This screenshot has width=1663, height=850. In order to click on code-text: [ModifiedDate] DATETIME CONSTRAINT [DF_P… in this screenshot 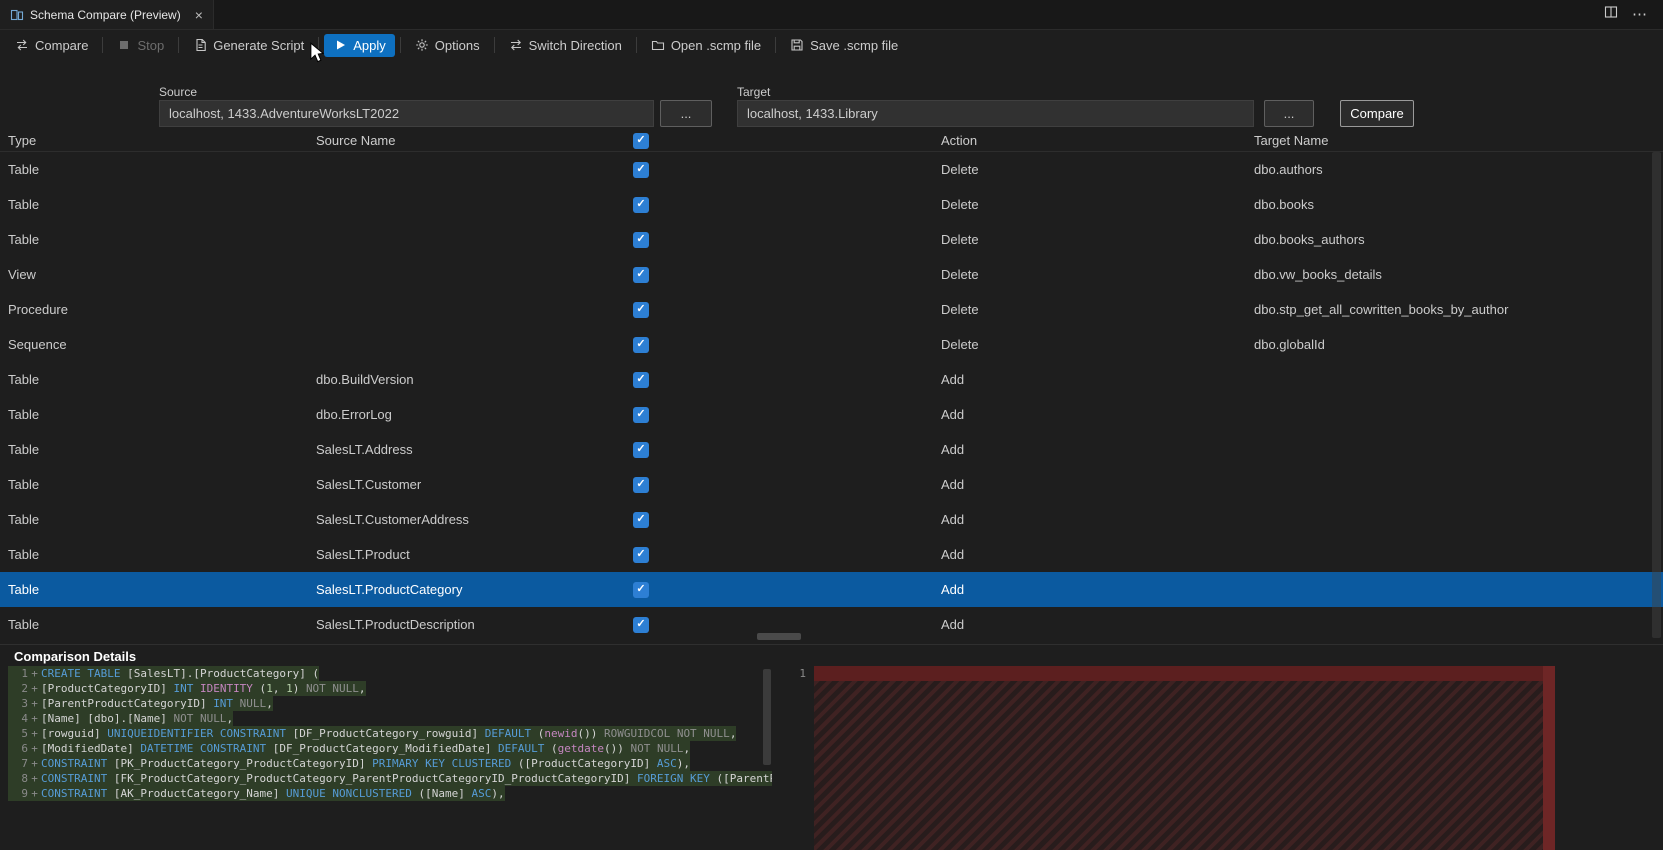, I will do `click(366, 748)`.